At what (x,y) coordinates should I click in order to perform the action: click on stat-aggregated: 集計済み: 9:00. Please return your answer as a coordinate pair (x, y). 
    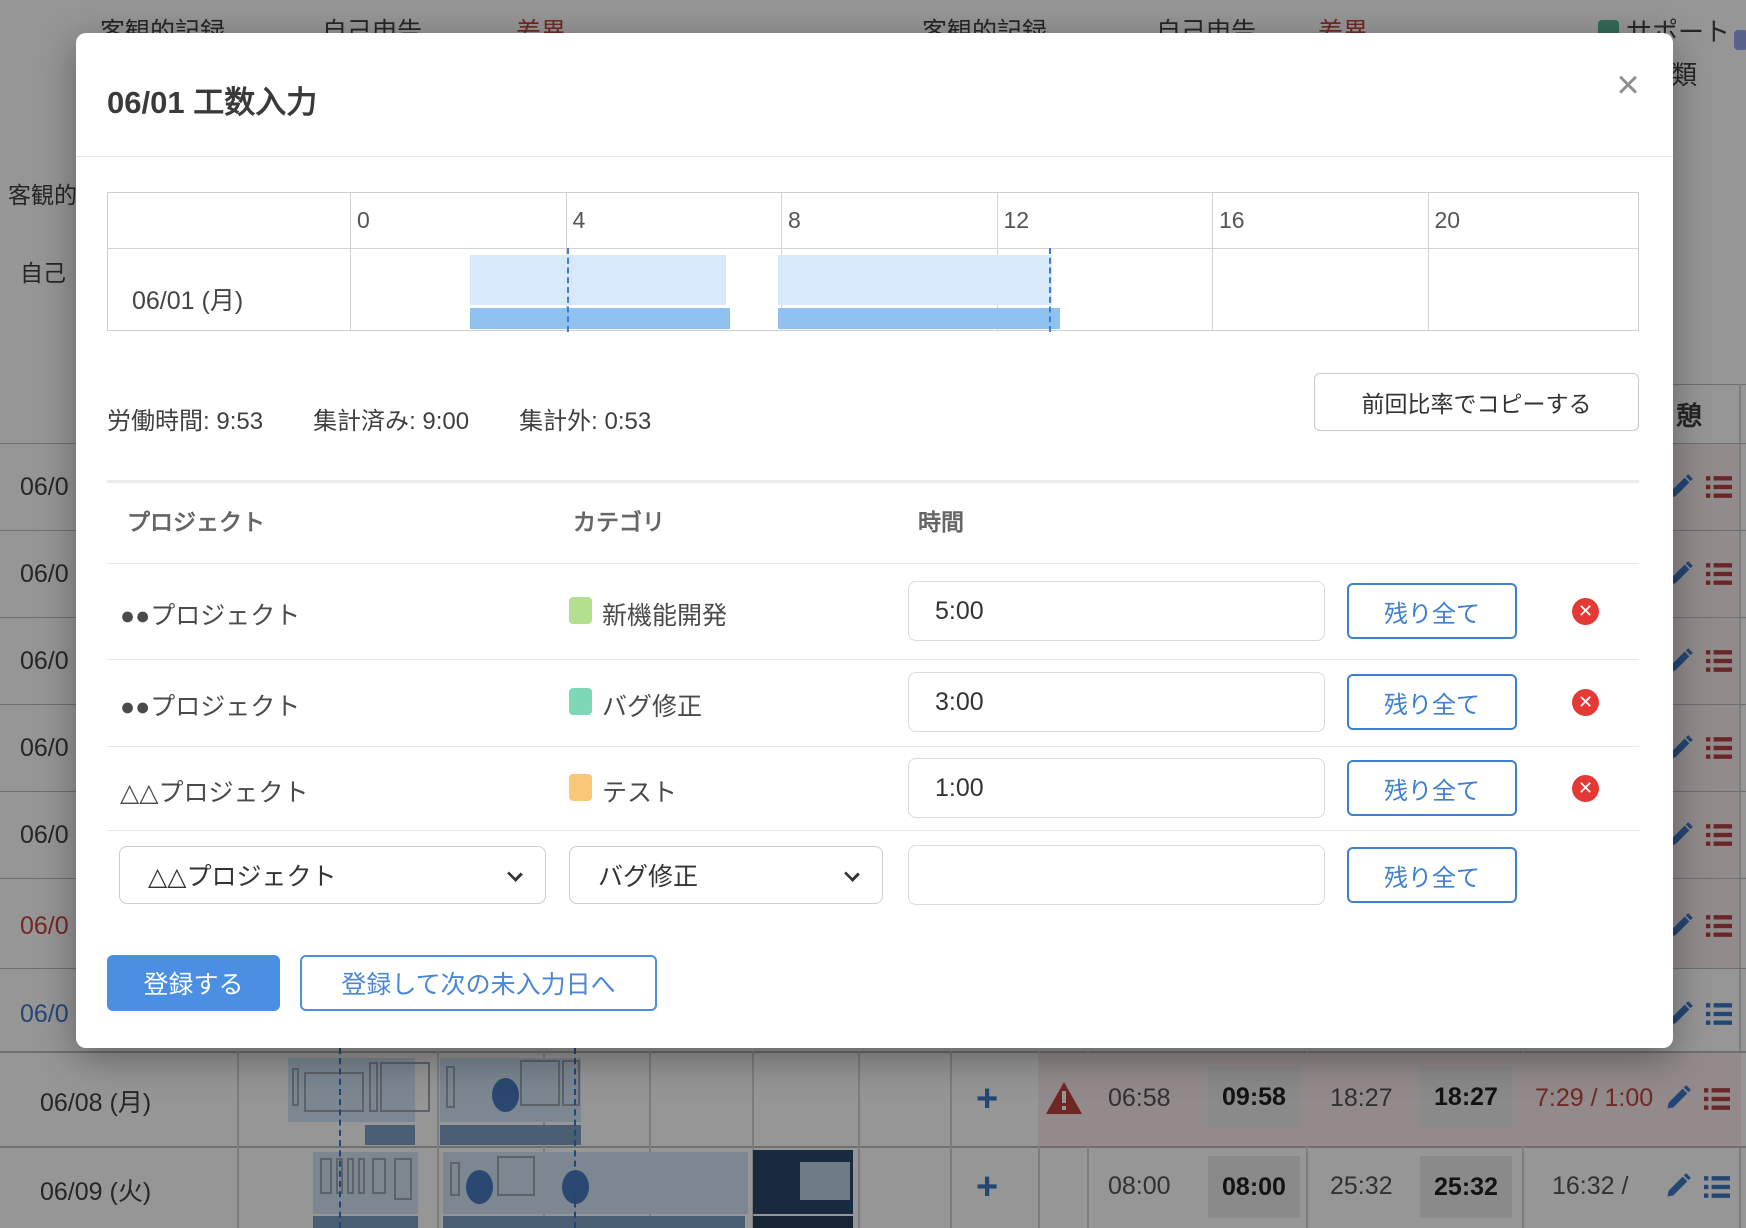
    Looking at the image, I should click on (391, 421).